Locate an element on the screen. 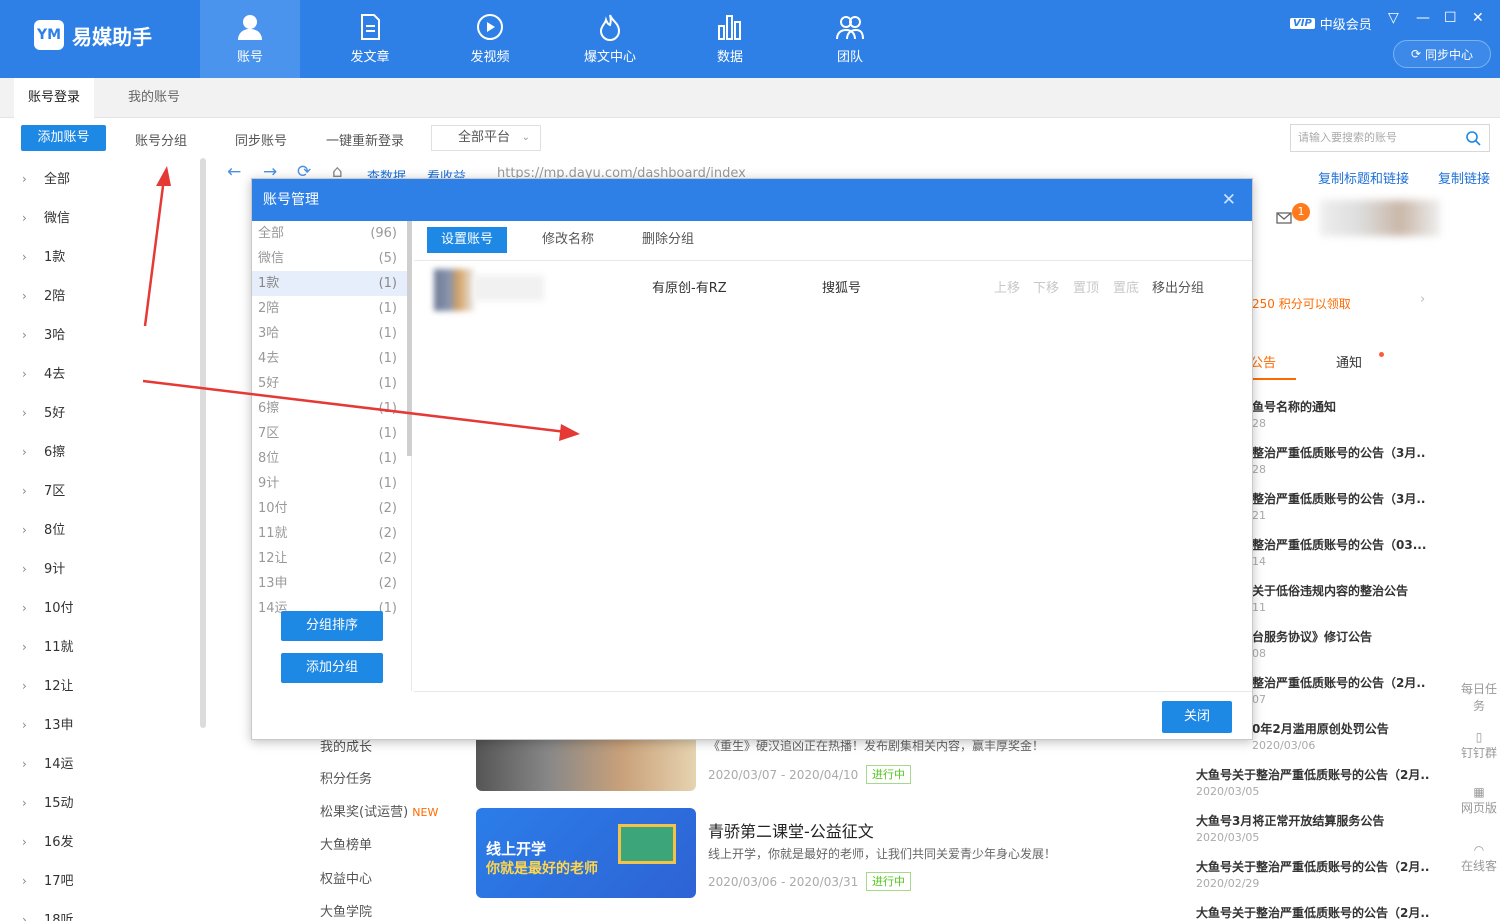 This screenshot has width=1500, height=921. member-status: VIP 中级会员 is located at coordinates (1331, 23).